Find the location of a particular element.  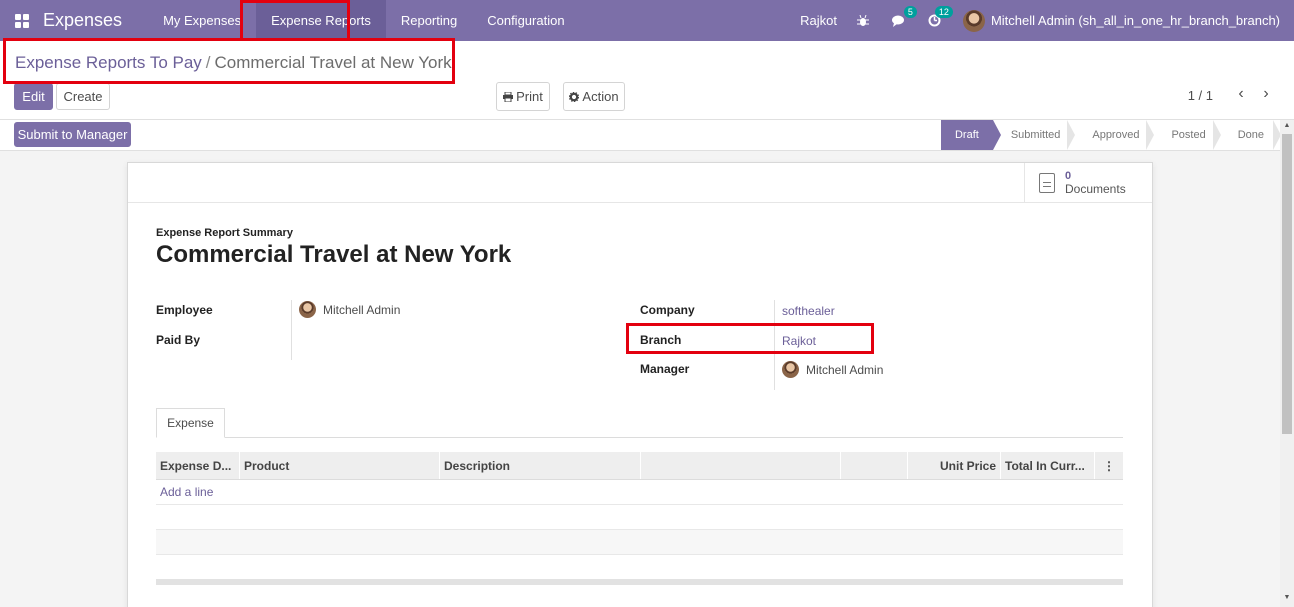

add-line-row: Add a line is located at coordinates (639, 492).